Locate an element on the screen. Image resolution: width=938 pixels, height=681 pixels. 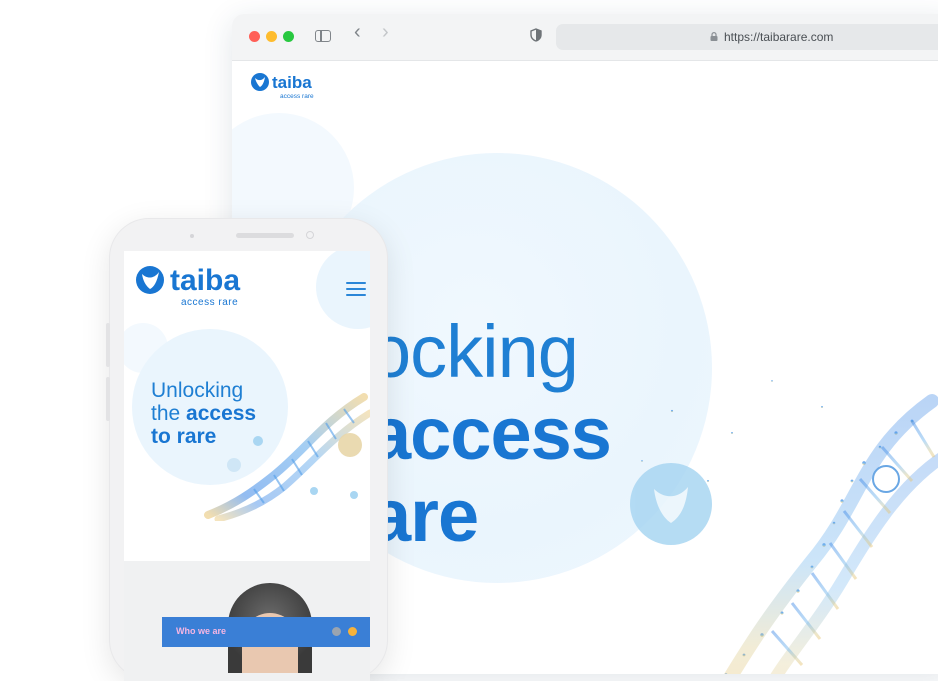
hero-line-2: access is located at coordinates (491, 433).